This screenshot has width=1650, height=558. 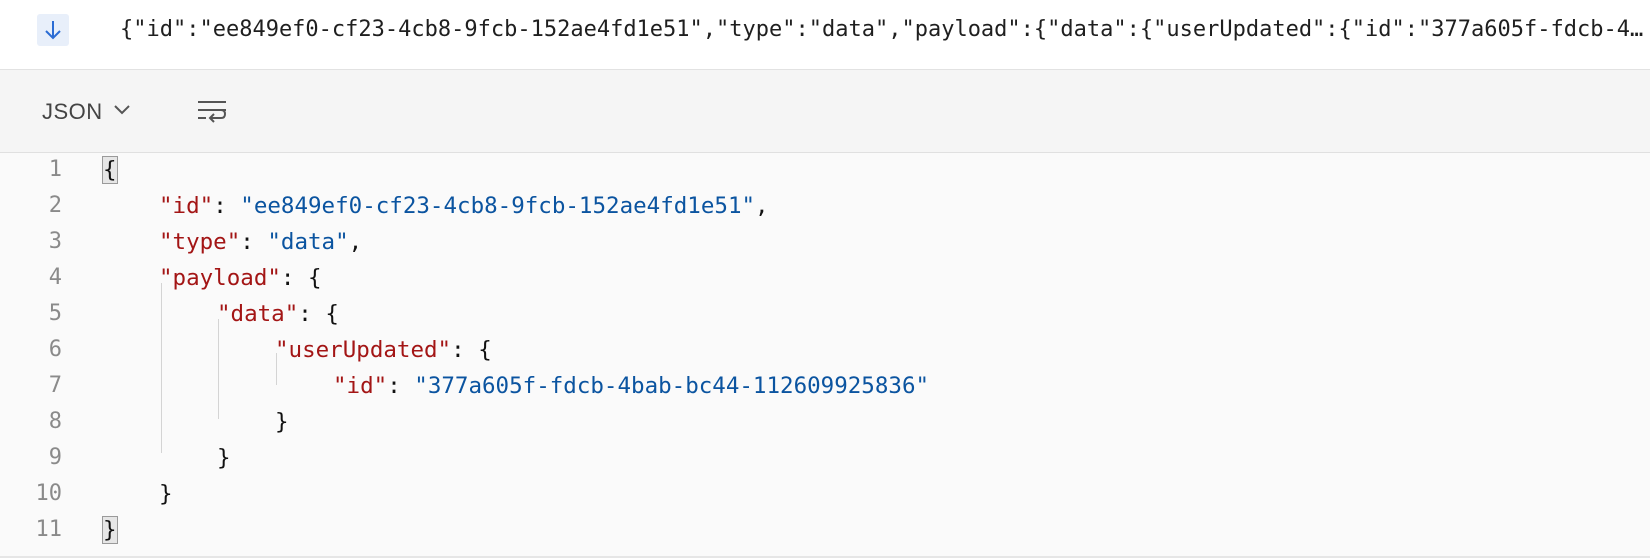 I want to click on line-number: 1, so click(x=55, y=169).